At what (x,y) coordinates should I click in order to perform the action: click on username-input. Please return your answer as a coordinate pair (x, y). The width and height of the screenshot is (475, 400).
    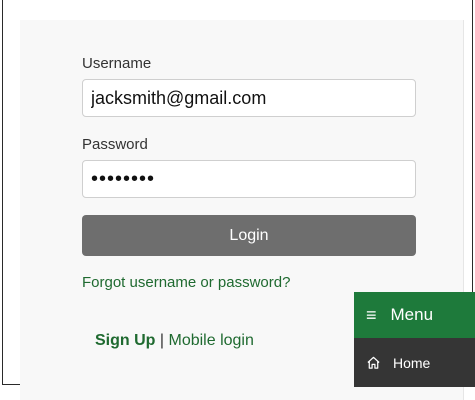
    Looking at the image, I should click on (249, 98).